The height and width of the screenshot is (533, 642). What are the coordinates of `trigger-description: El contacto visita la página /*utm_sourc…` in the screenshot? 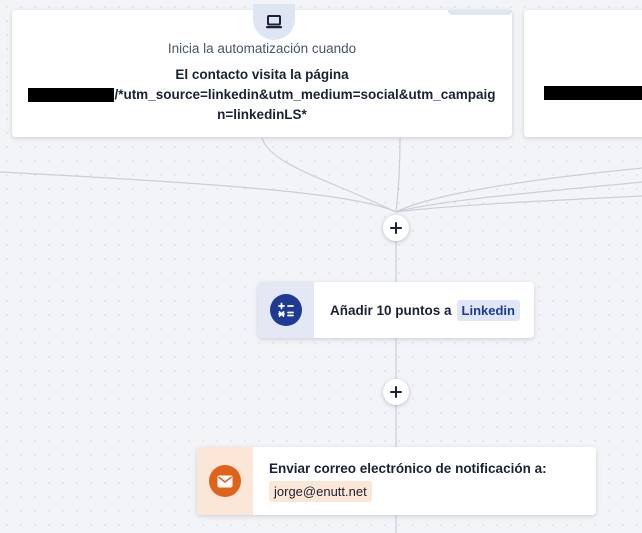 It's located at (262, 95).